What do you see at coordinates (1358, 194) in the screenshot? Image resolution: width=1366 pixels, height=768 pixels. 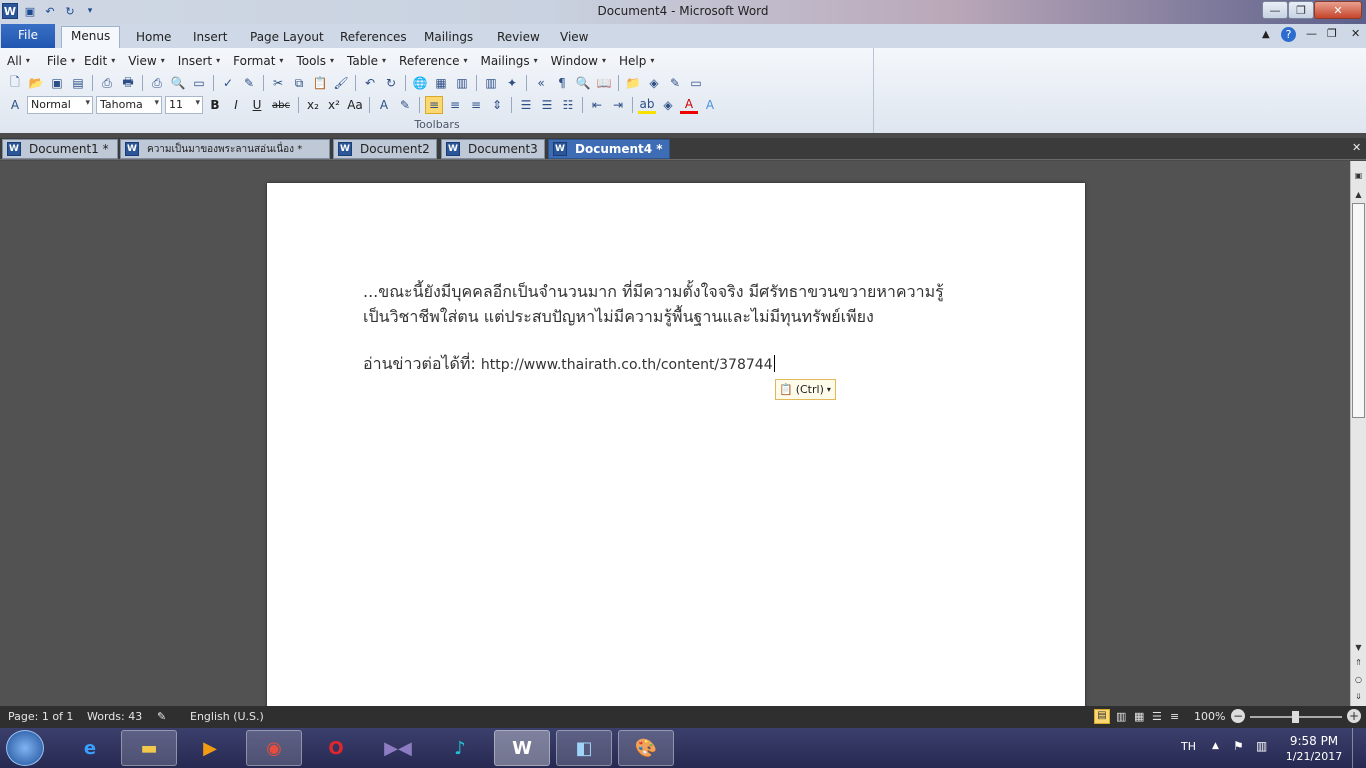 I see `scroll-up-icon: ▲` at bounding box center [1358, 194].